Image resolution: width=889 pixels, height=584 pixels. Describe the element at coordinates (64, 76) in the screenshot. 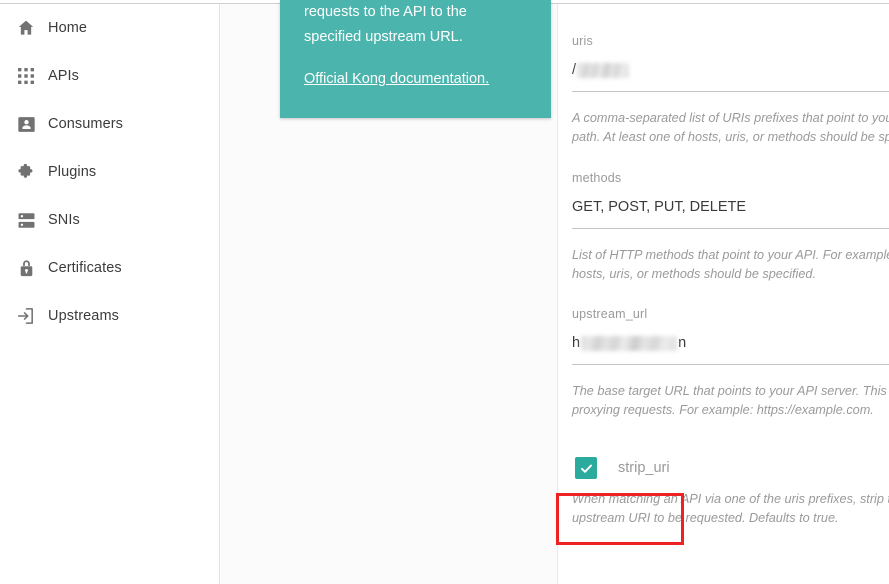

I see `sidebar-item-label: APIs` at that location.